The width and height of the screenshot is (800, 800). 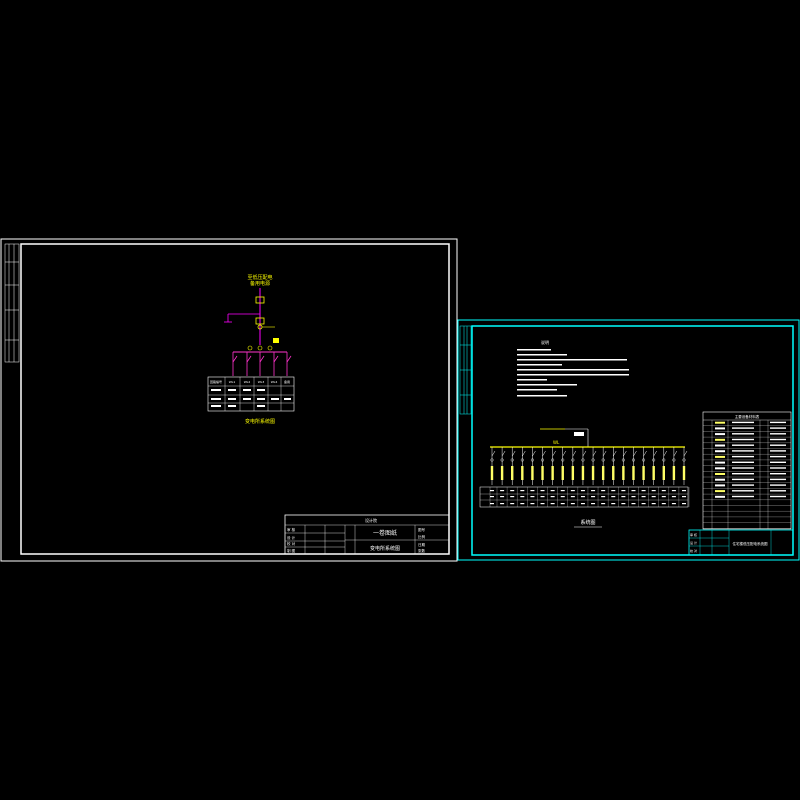 What do you see at coordinates (291, 550) in the screenshot?
I see `tb1-row-4: 制 图` at bounding box center [291, 550].